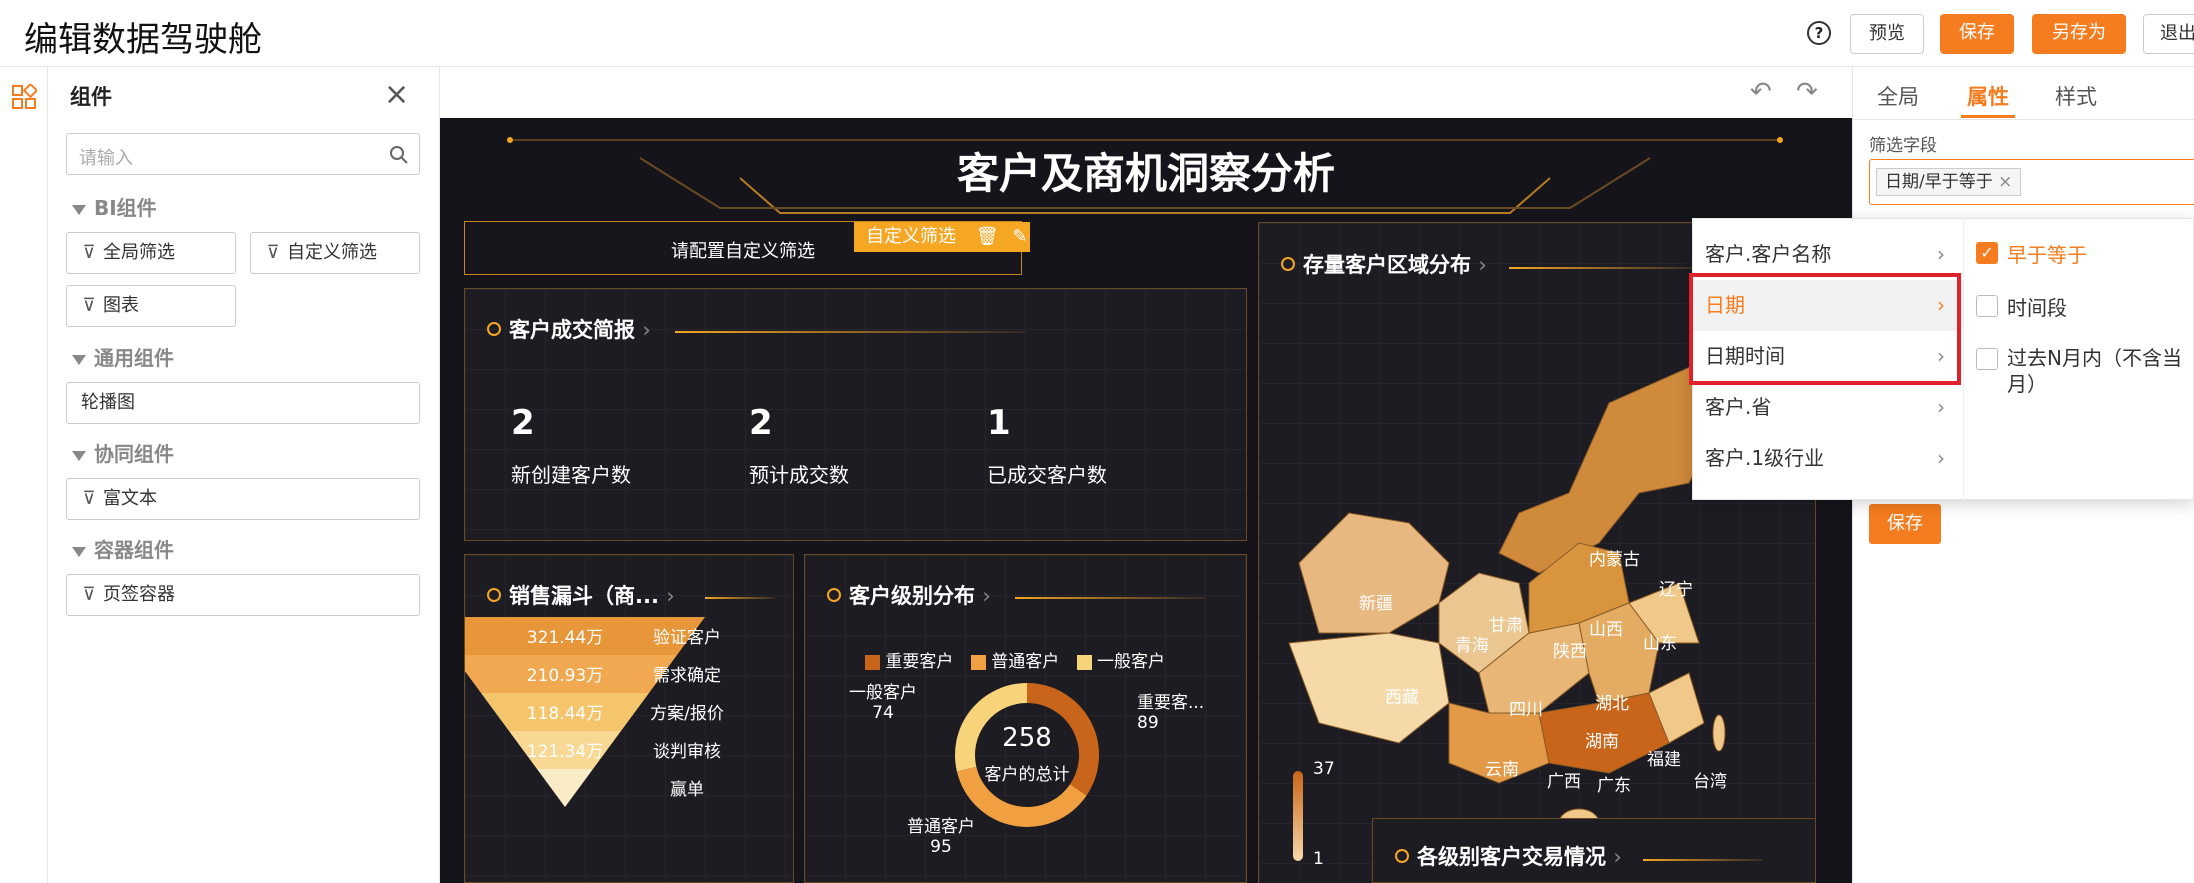 The width and height of the screenshot is (2194, 883). What do you see at coordinates (687, 638) in the screenshot?
I see `funnel-label: 验证客户` at bounding box center [687, 638].